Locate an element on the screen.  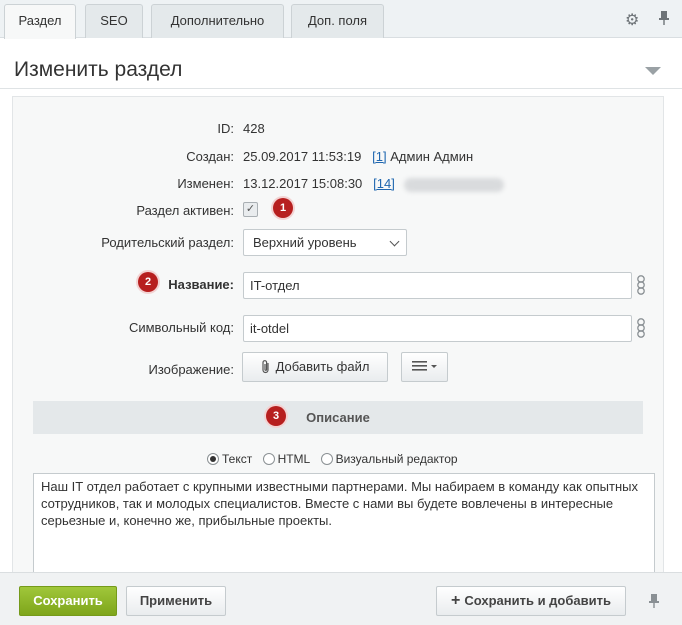
created-user-link: [1] is located at coordinates (379, 156).